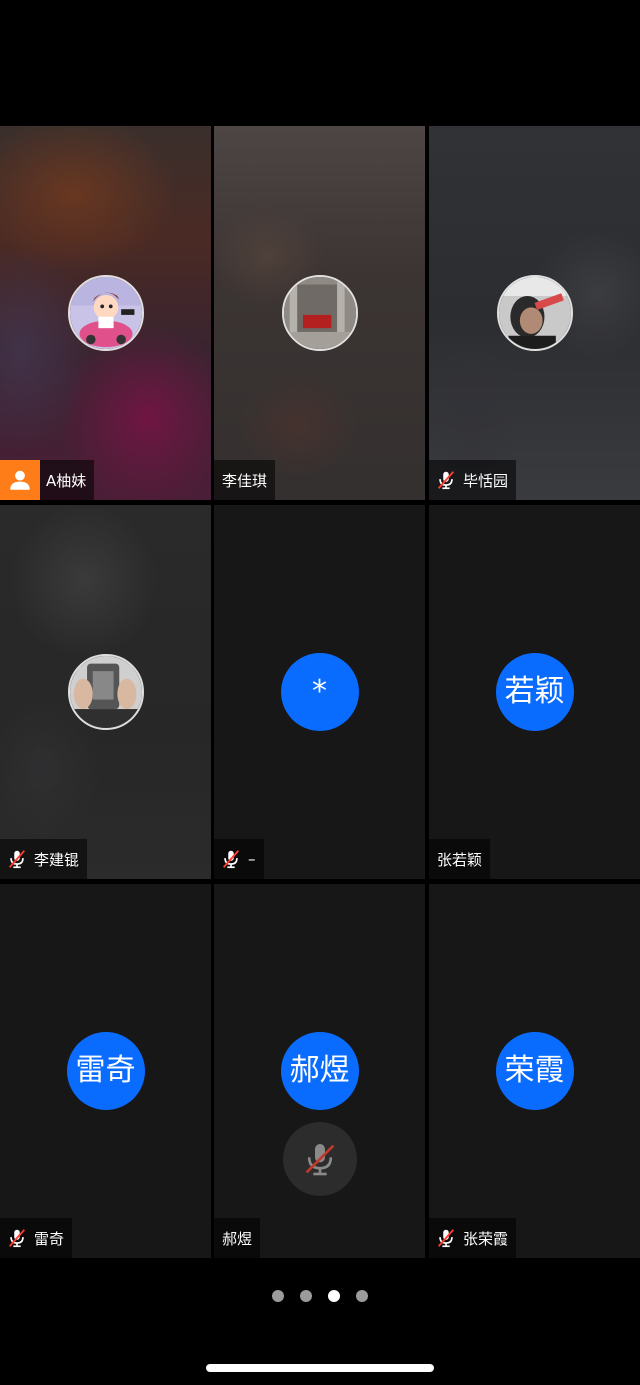 Image resolution: width=640 pixels, height=1385 pixels. I want to click on participant-namebar: 李建锟, so click(44, 859).